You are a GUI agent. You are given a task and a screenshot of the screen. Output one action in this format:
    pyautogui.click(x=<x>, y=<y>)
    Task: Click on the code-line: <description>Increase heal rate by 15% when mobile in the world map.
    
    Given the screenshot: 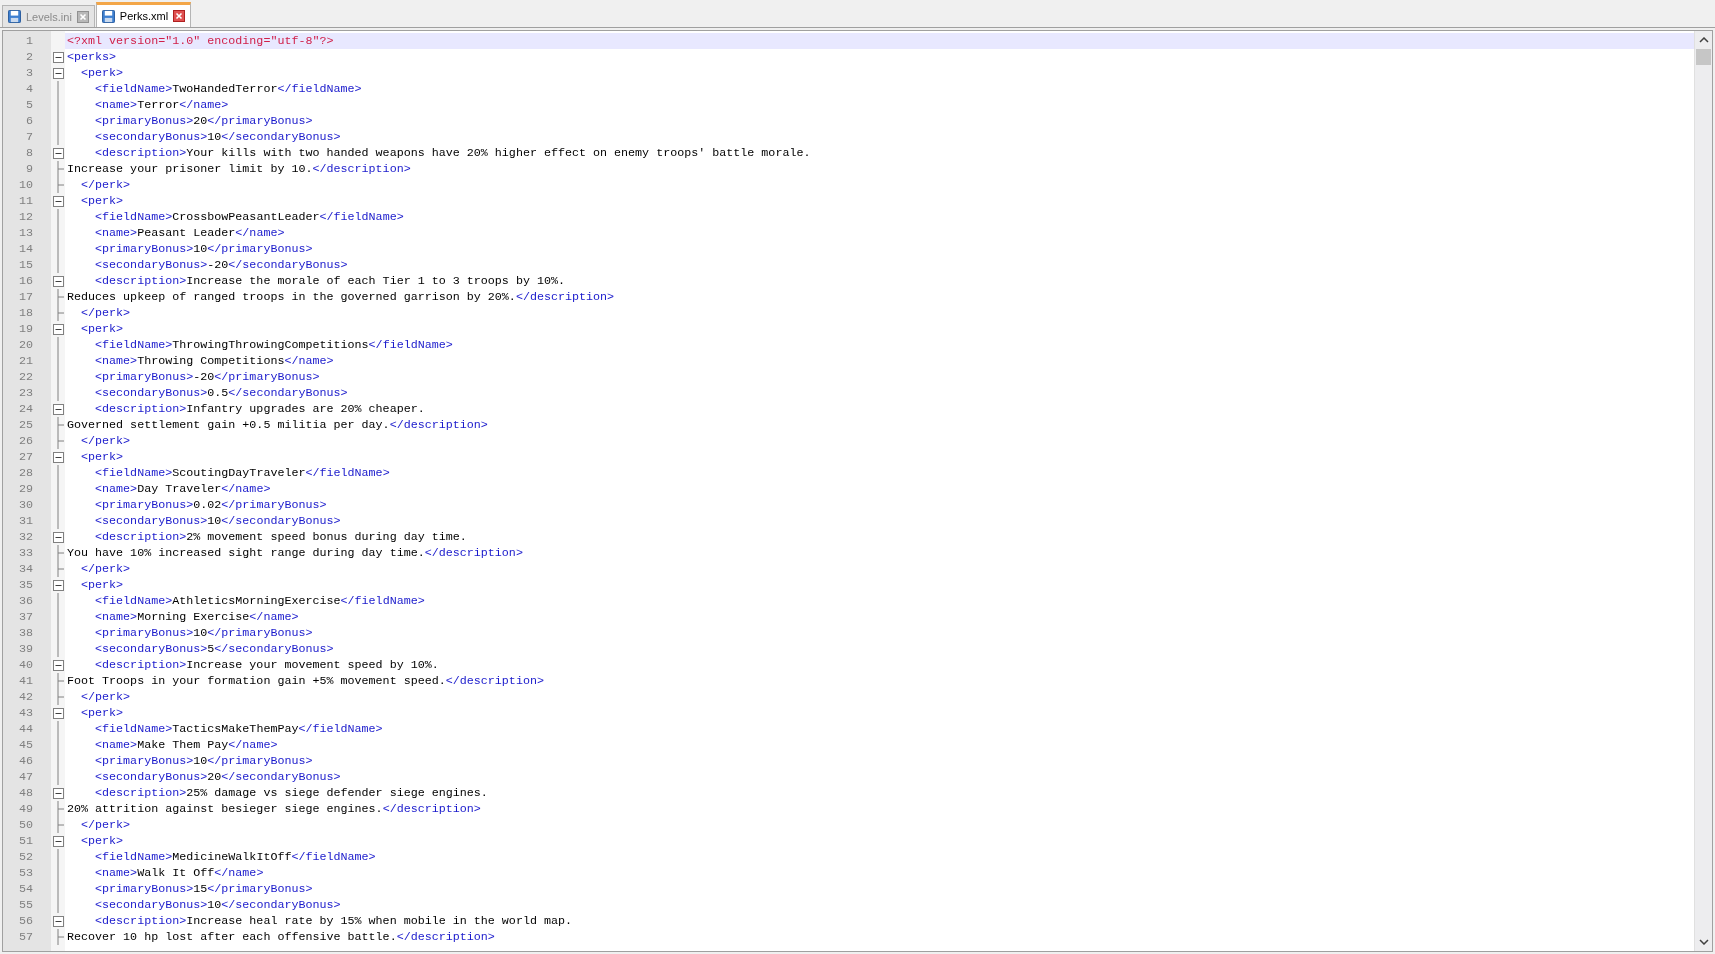 What is the action you would take?
    pyautogui.click(x=333, y=921)
    